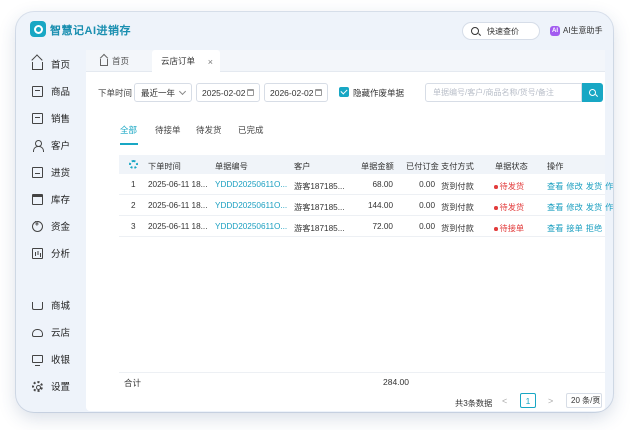 This screenshot has width=630, height=430. I want to click on sidebar-item-settings: 设置, so click(51, 386).